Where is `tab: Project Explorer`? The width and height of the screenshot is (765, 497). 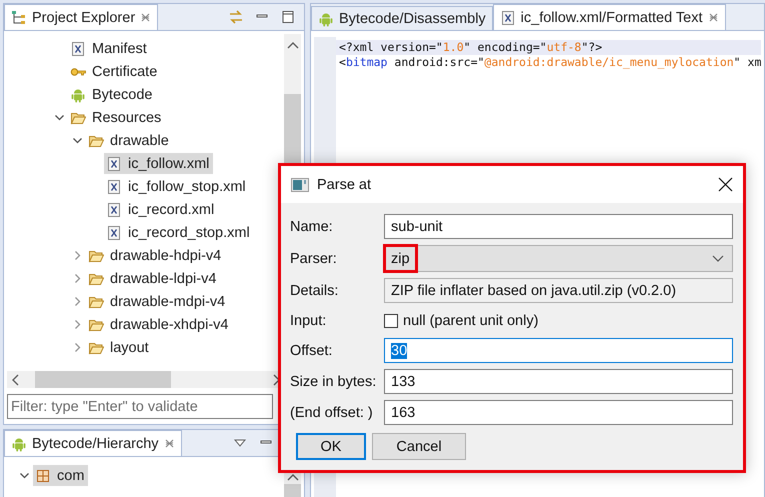 tab: Project Explorer is located at coordinates (81, 17).